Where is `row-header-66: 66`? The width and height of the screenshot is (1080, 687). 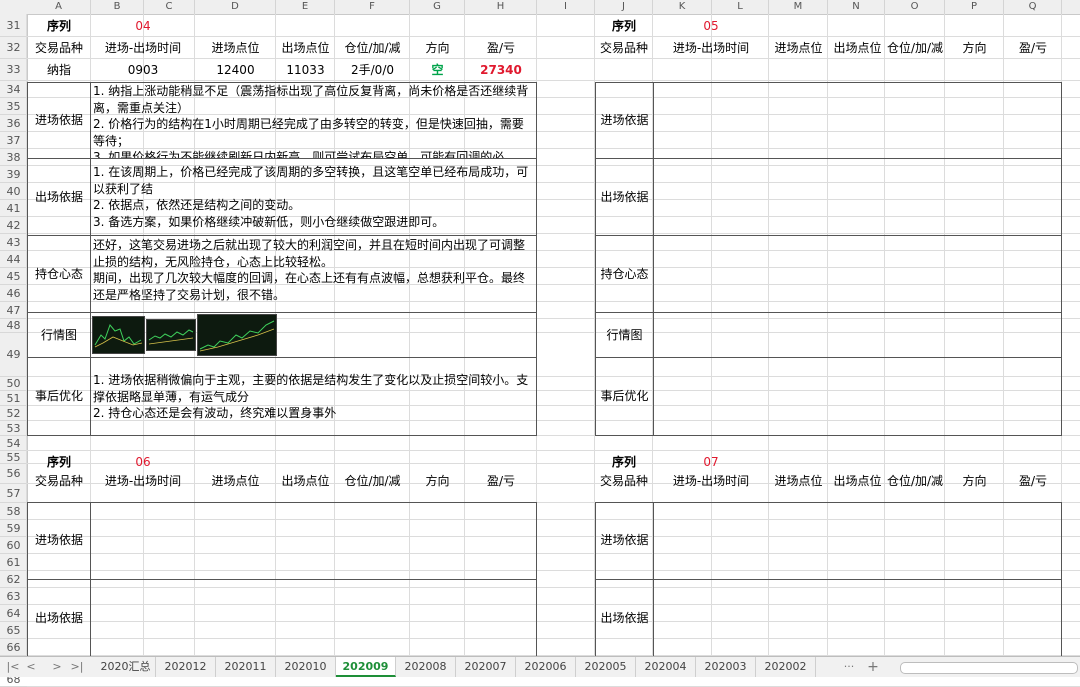 row-header-66: 66 is located at coordinates (13, 647).